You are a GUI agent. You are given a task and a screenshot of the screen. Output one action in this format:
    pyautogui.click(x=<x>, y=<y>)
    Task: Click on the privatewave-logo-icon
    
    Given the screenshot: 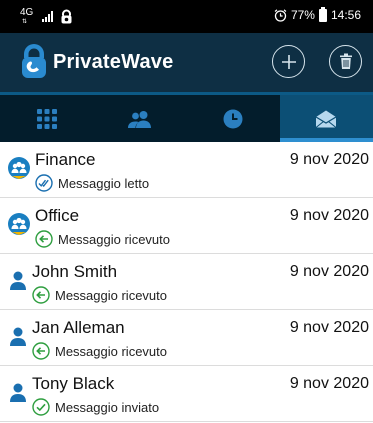 What is the action you would take?
    pyautogui.click(x=34, y=61)
    